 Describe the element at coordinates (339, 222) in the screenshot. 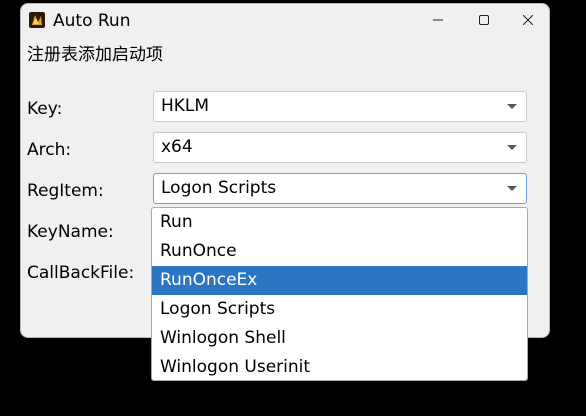

I see `dropdown-item-run: Run` at that location.